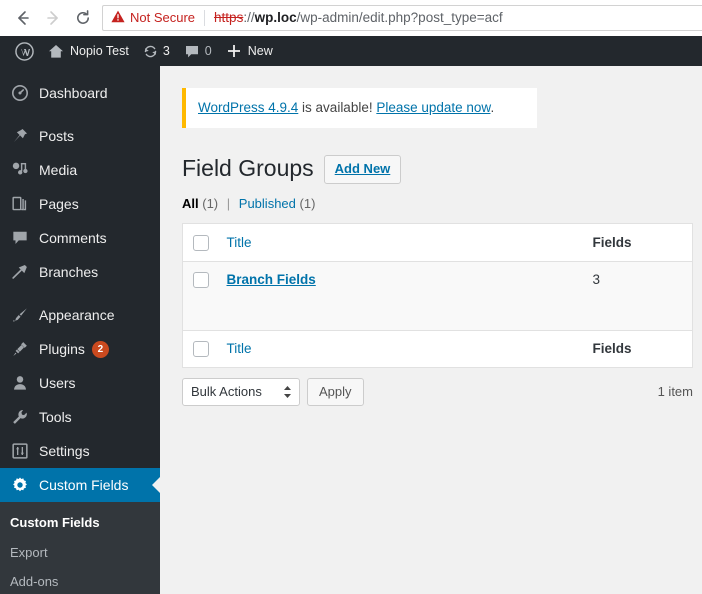  Describe the element at coordinates (287, 392) in the screenshot. I see `chevron-updown-icon` at that location.